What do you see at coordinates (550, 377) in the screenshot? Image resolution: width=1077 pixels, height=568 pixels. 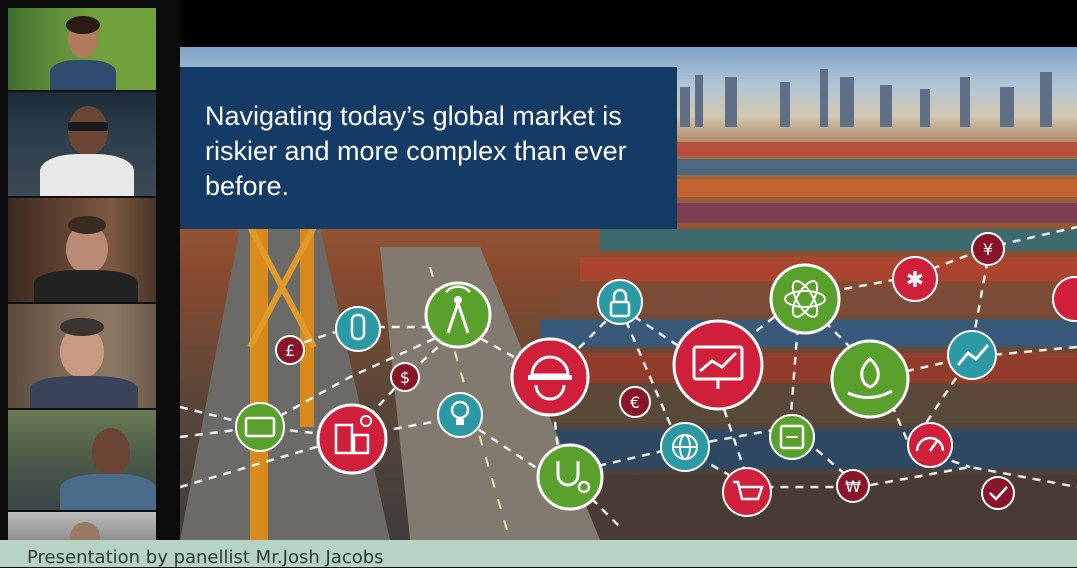 I see `worker-helmet-icon` at bounding box center [550, 377].